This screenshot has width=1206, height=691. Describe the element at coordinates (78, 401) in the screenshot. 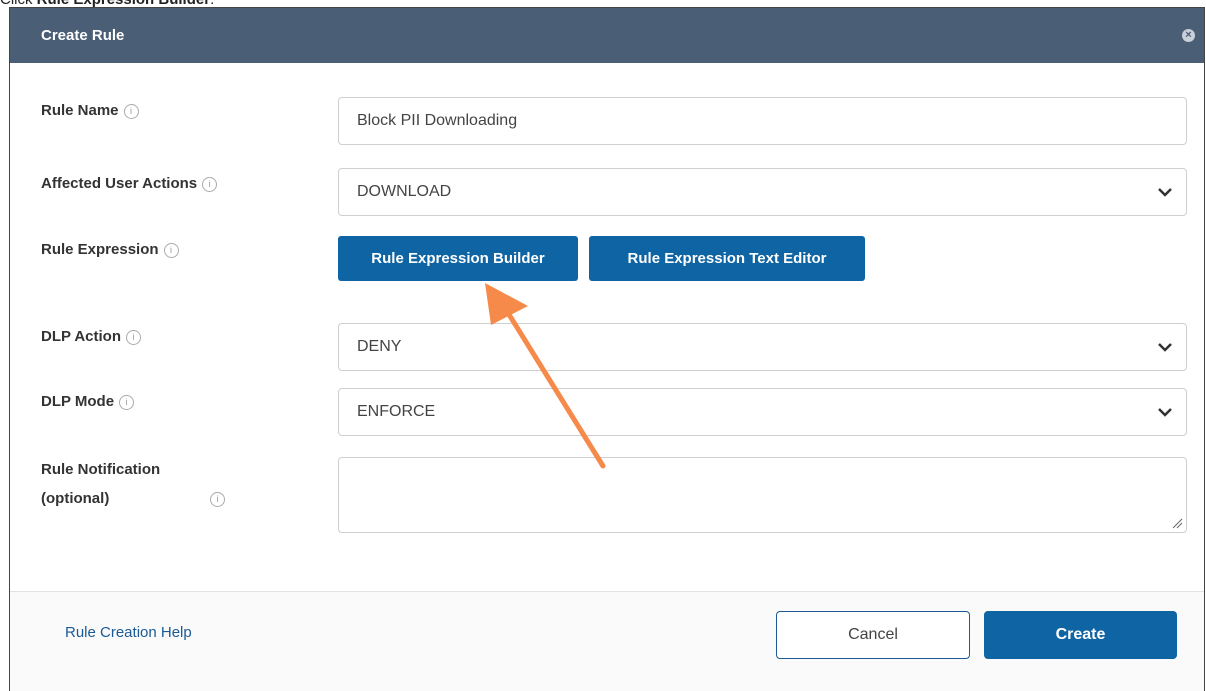

I see `dlp-mode-label-text: DLP Mode` at that location.